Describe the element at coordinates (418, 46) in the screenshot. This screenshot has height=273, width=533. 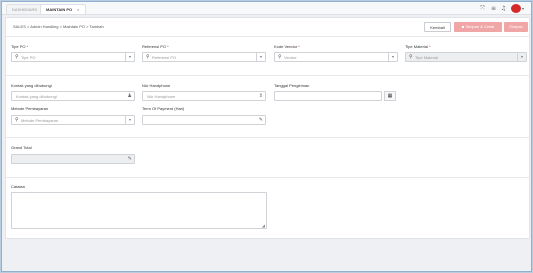
I see `tipe-material-label: Tipe Material *` at that location.